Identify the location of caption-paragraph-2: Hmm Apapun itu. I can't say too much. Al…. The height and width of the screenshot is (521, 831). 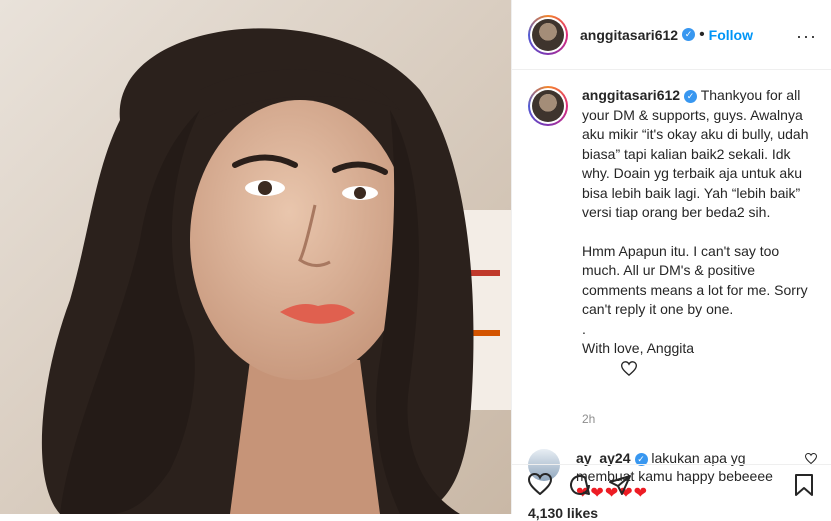
(697, 280).